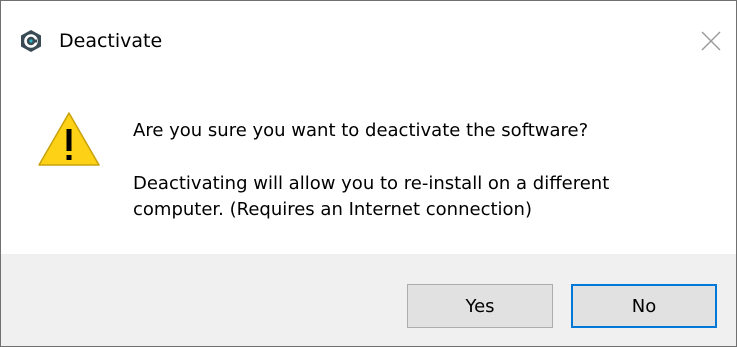  I want to click on yes-button: Yes, so click(480, 306).